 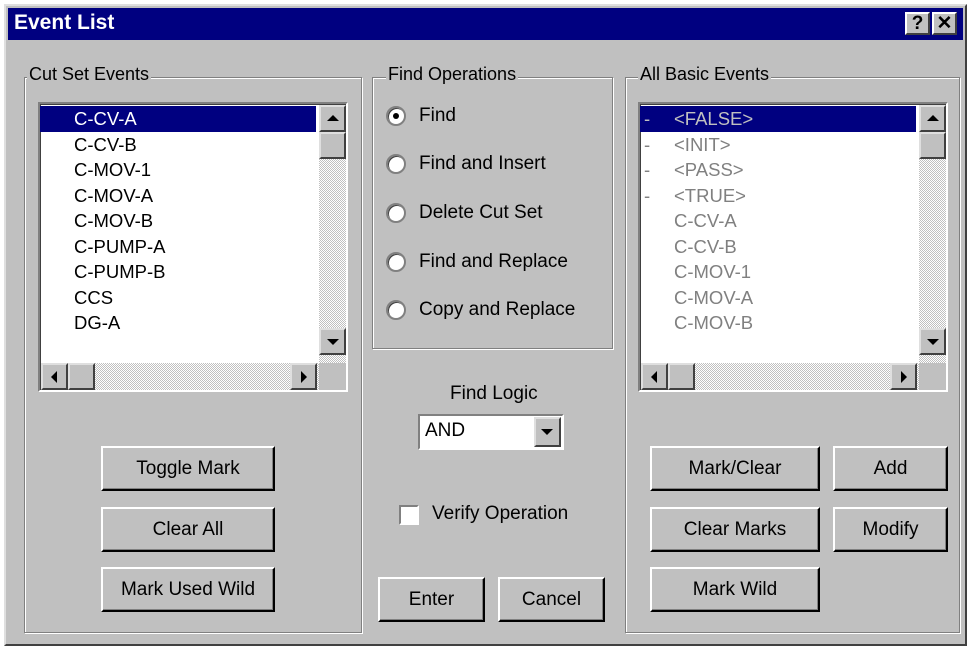 What do you see at coordinates (178, 272) in the screenshot?
I see `list-item: C-PUMP-B` at bounding box center [178, 272].